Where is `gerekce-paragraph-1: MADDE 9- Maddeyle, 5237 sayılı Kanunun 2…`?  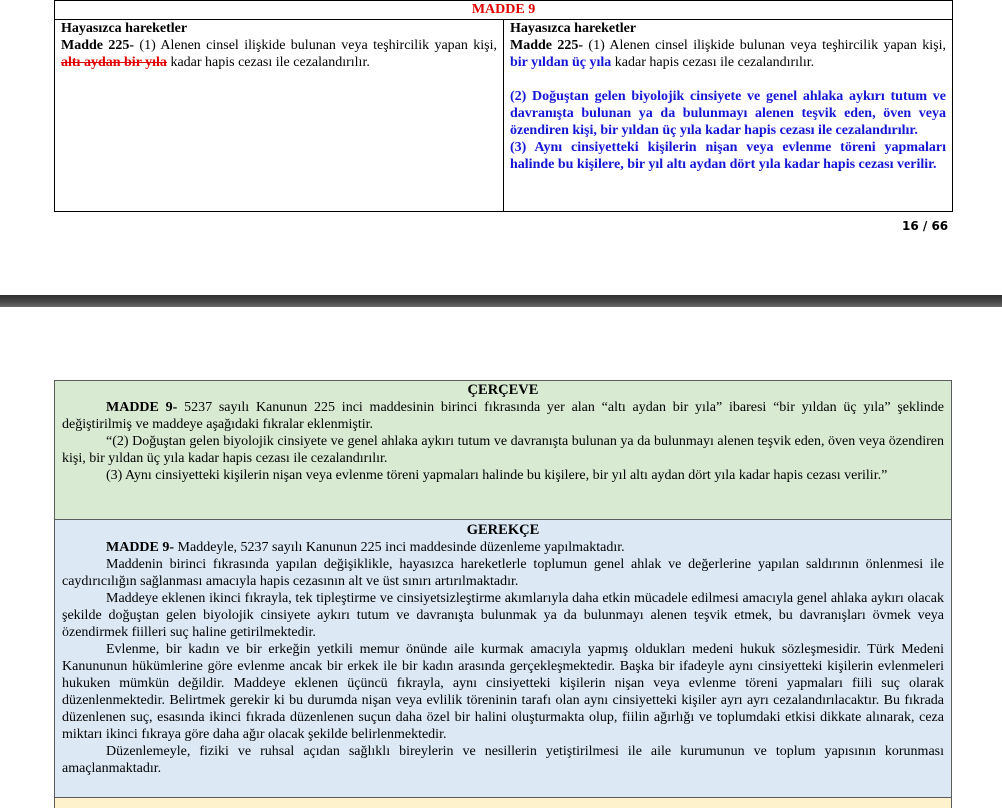 gerekce-paragraph-1: MADDE 9- Maddeyle, 5237 sayılı Kanunun 2… is located at coordinates (503, 547).